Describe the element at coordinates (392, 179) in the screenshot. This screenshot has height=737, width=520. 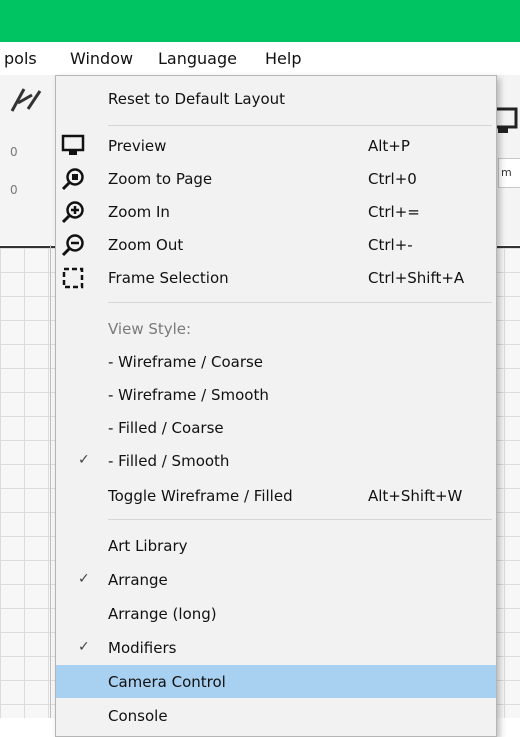
I see `shortcut-label: Ctrl+0` at that location.